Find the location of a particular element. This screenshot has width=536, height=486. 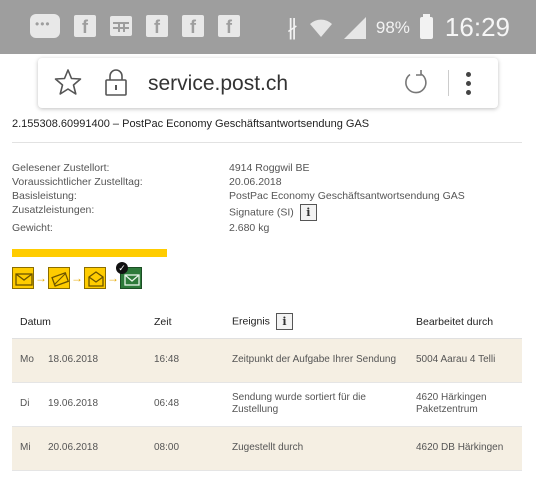

cell-processed-by: 4620 Härkingen Paketzentrum is located at coordinates (467, 404).